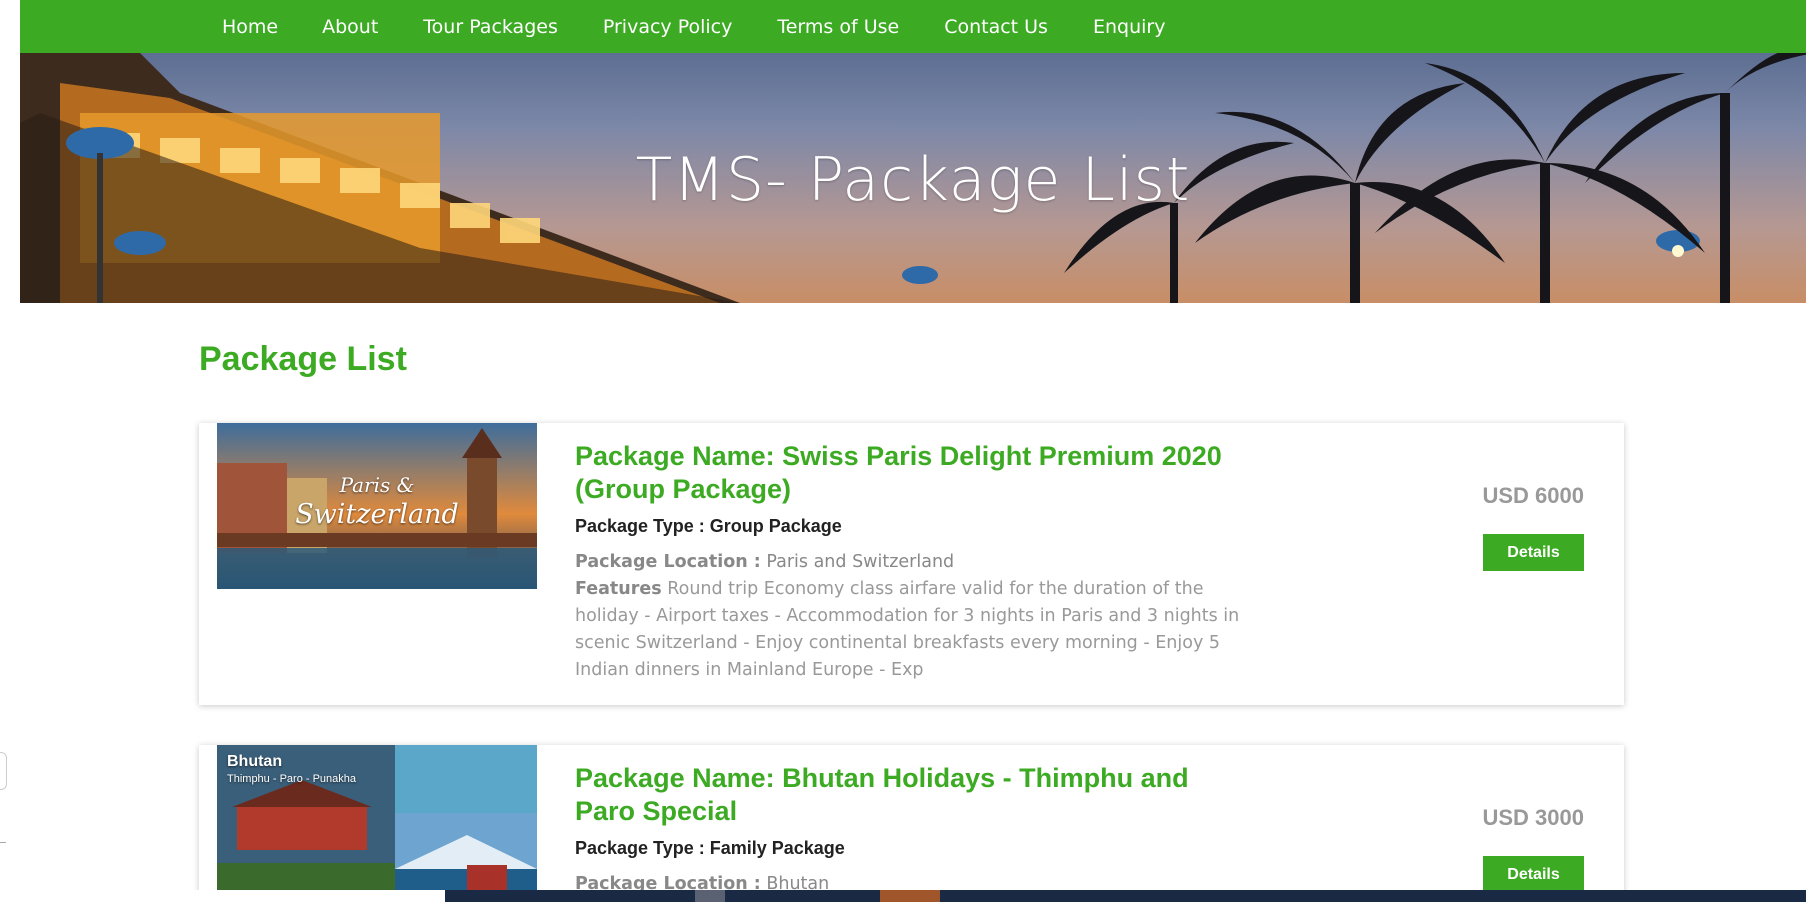  Describe the element at coordinates (350, 27) in the screenshot. I see `nav-about: About` at that location.